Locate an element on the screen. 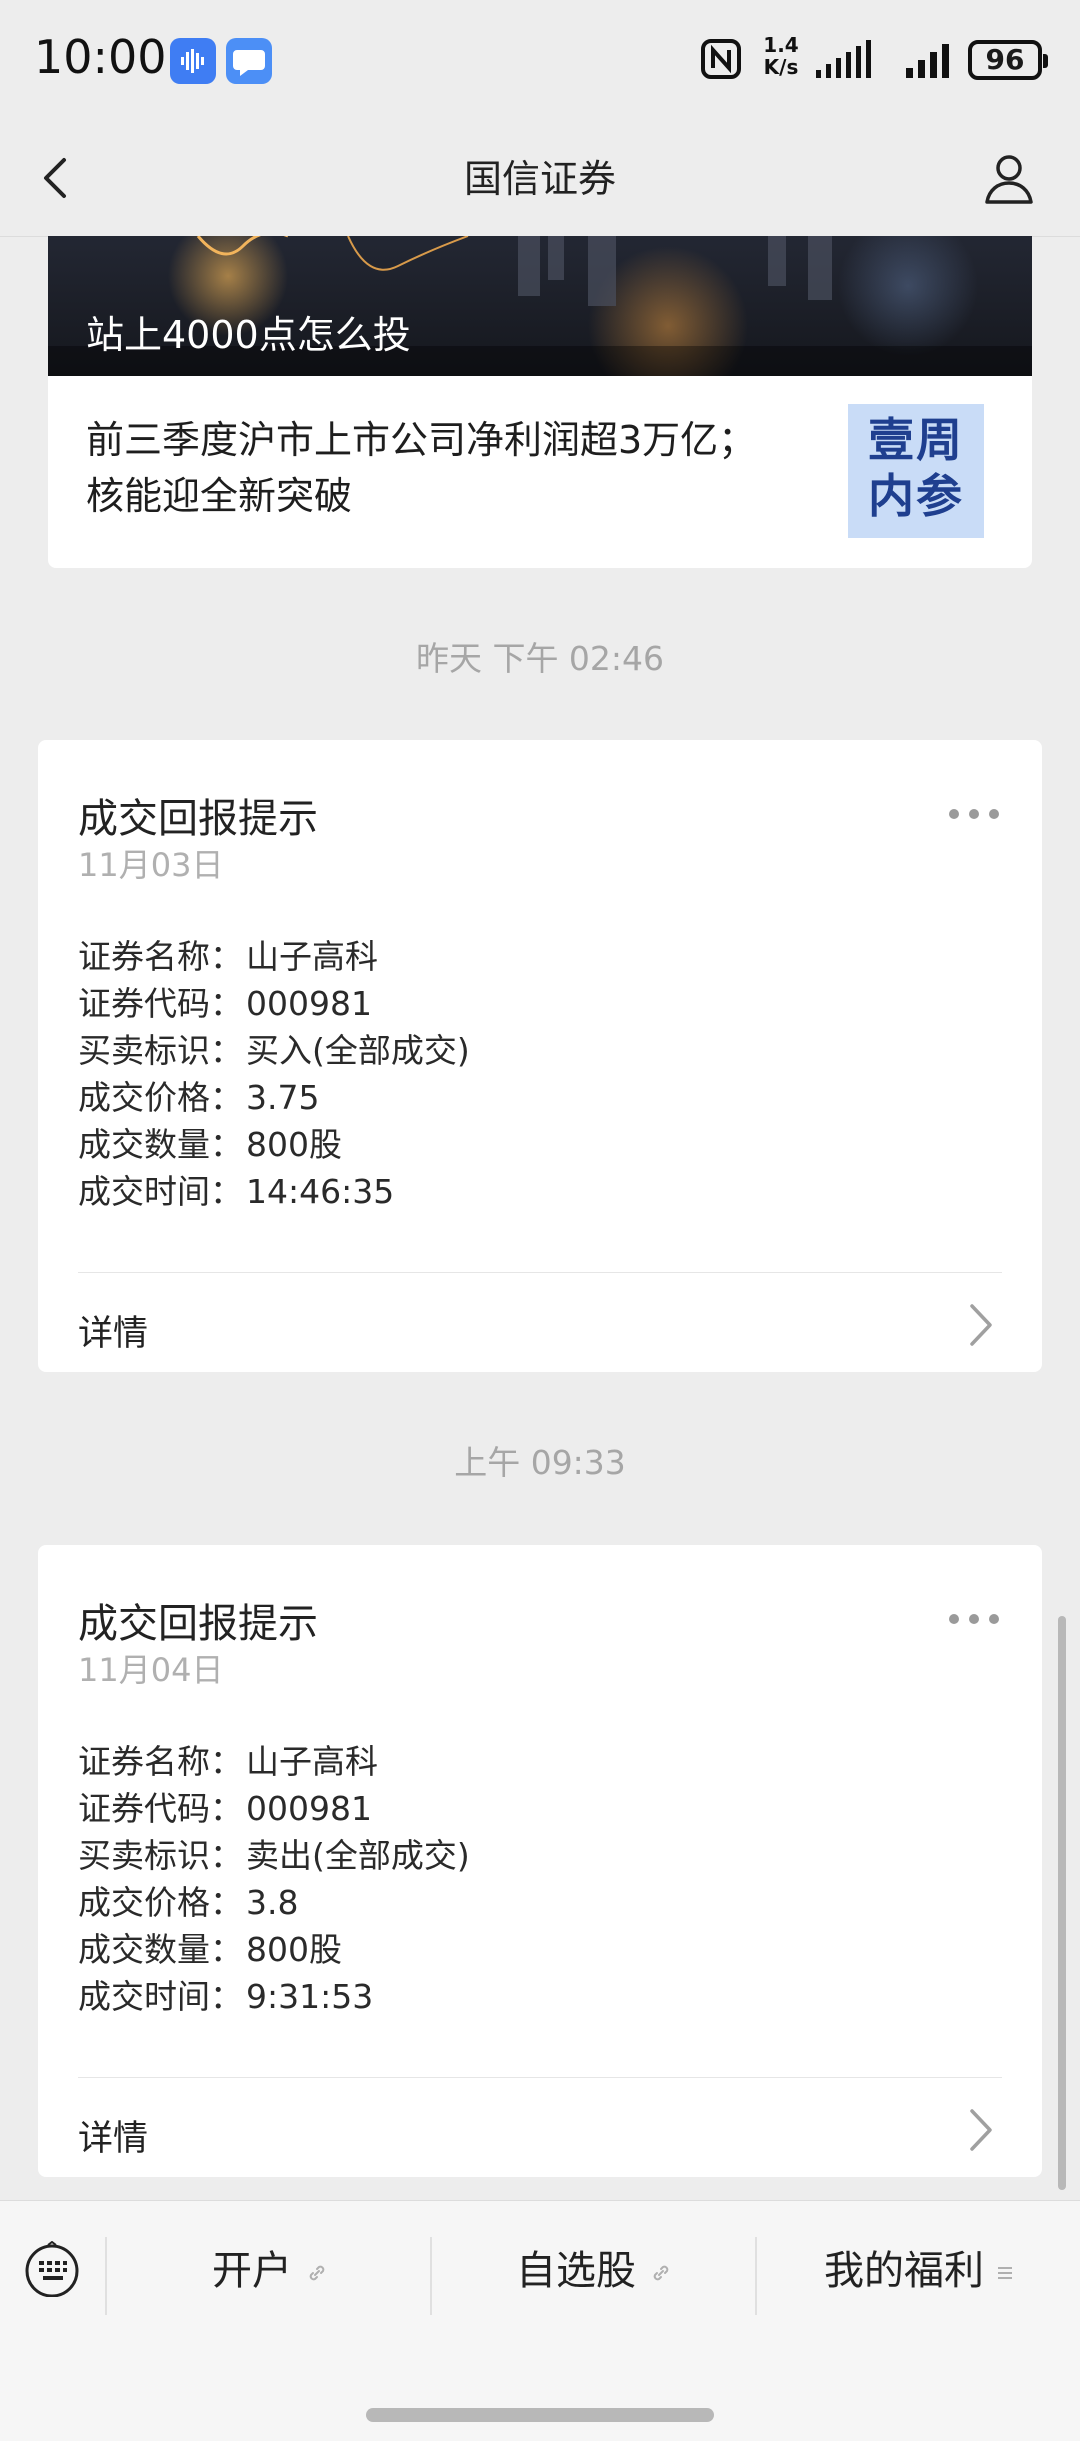  thumbnail-text-line: 内参 is located at coordinates (916, 496).